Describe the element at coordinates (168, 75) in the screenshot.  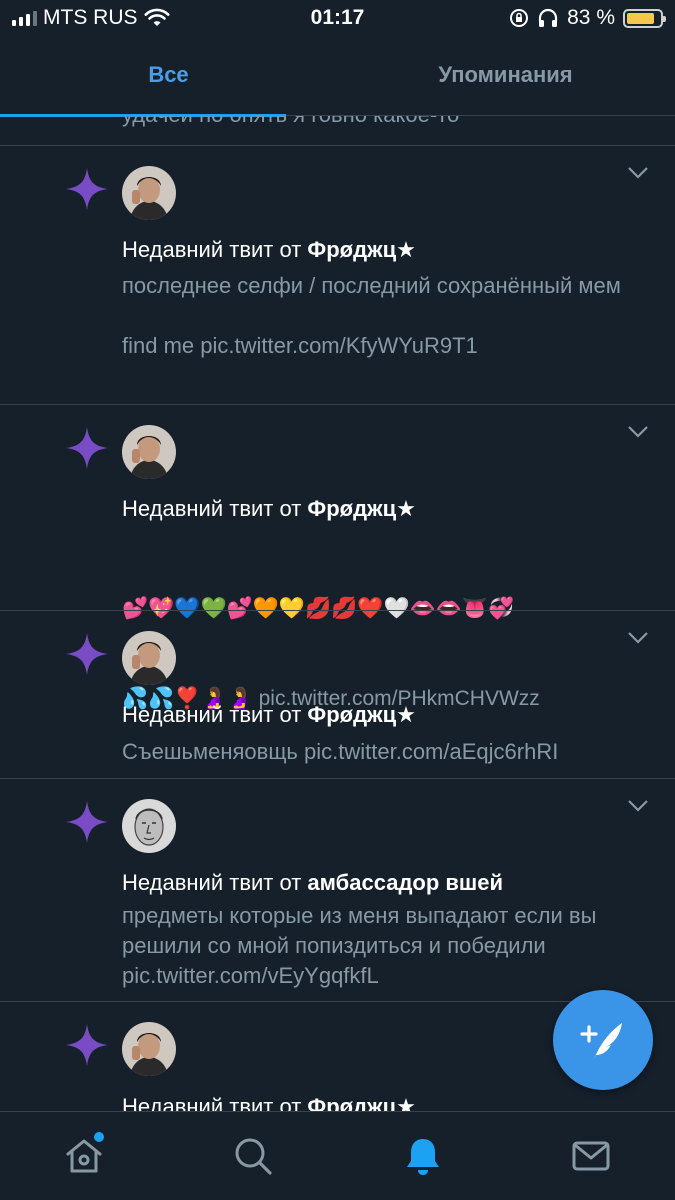
I see `tab-all: Все` at that location.